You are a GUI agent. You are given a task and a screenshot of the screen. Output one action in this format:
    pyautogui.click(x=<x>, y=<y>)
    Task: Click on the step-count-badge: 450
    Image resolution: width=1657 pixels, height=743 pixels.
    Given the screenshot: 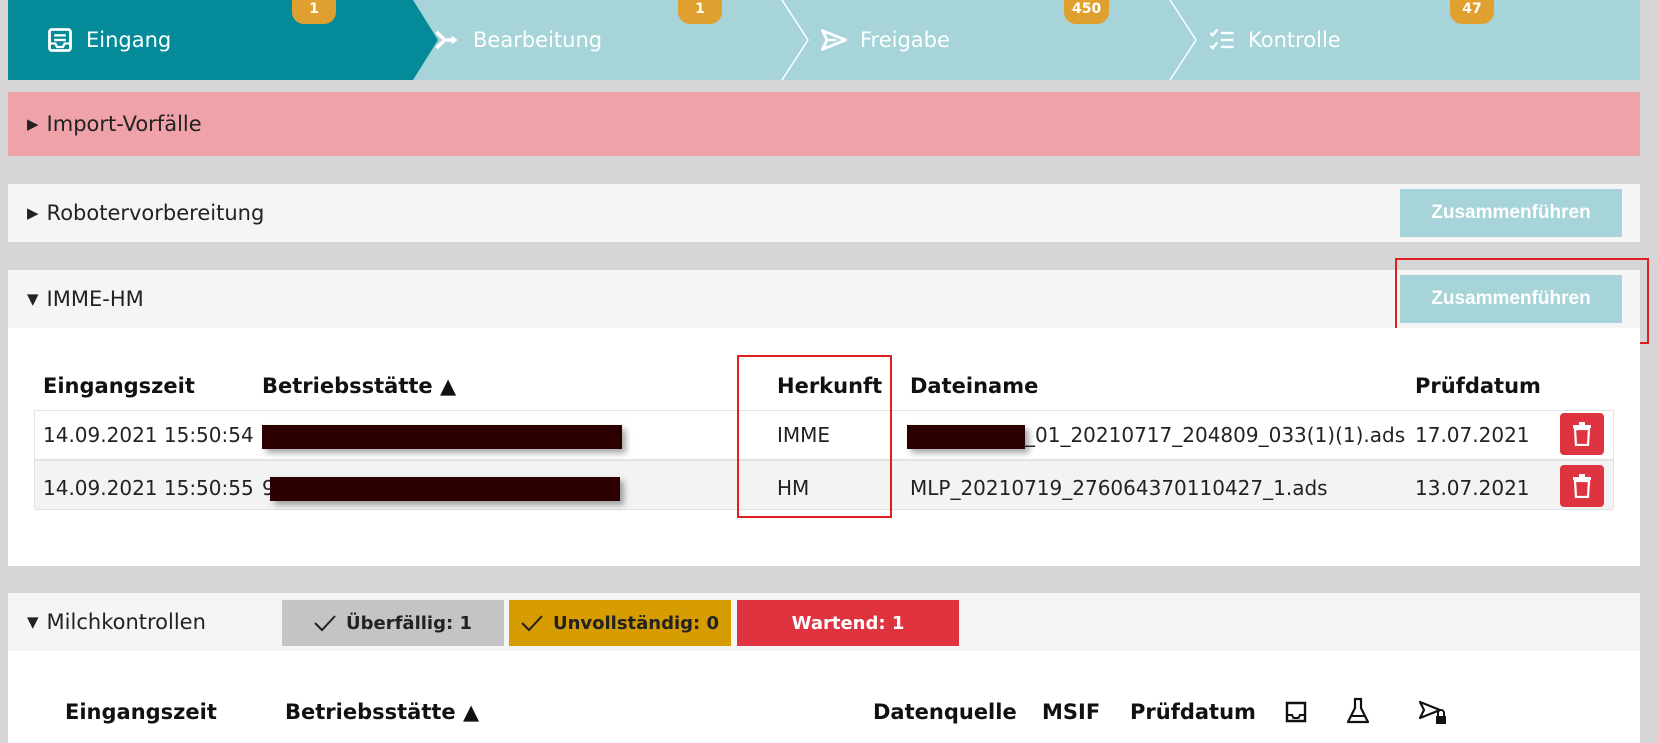 What is the action you would take?
    pyautogui.click(x=1087, y=12)
    